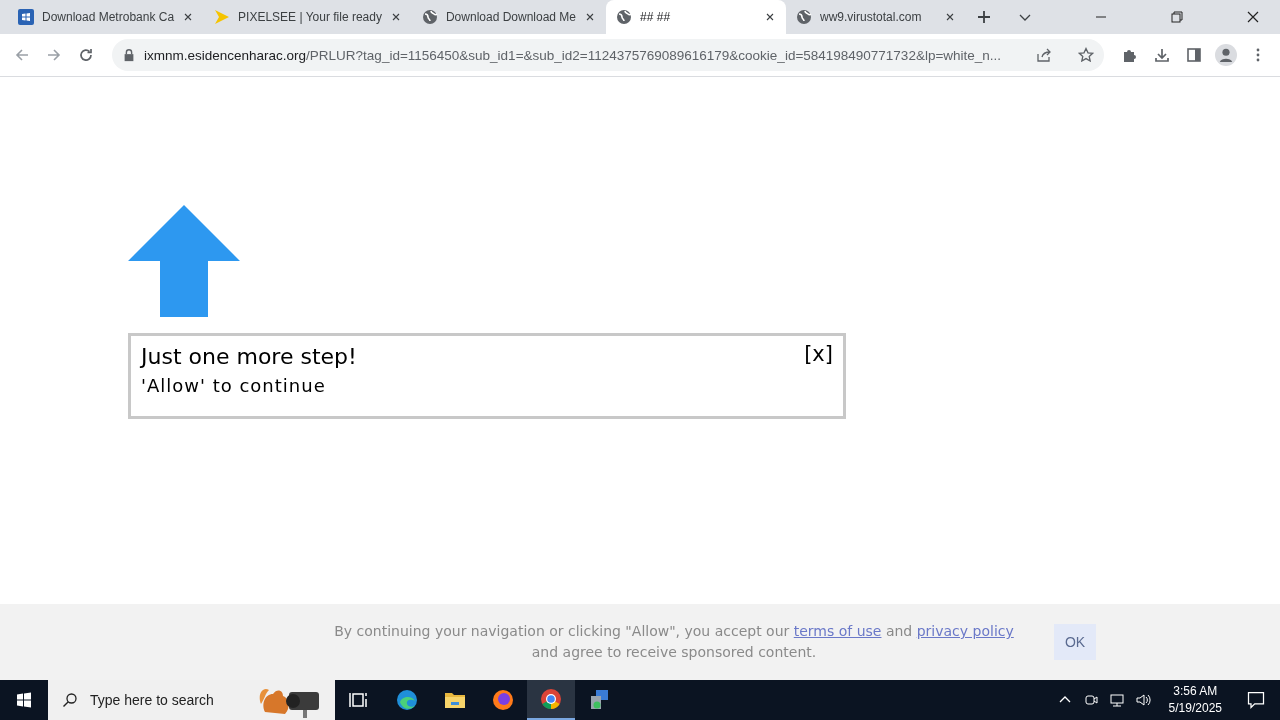 This screenshot has width=1280, height=720. Describe the element at coordinates (1195, 700) in the screenshot. I see `taskbar-clock: 3:56 AM 5/19/2025` at that location.